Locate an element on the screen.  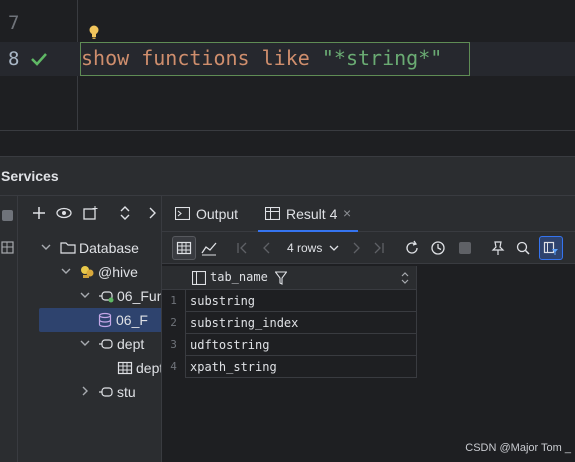
close-icon: × is located at coordinates (347, 213).